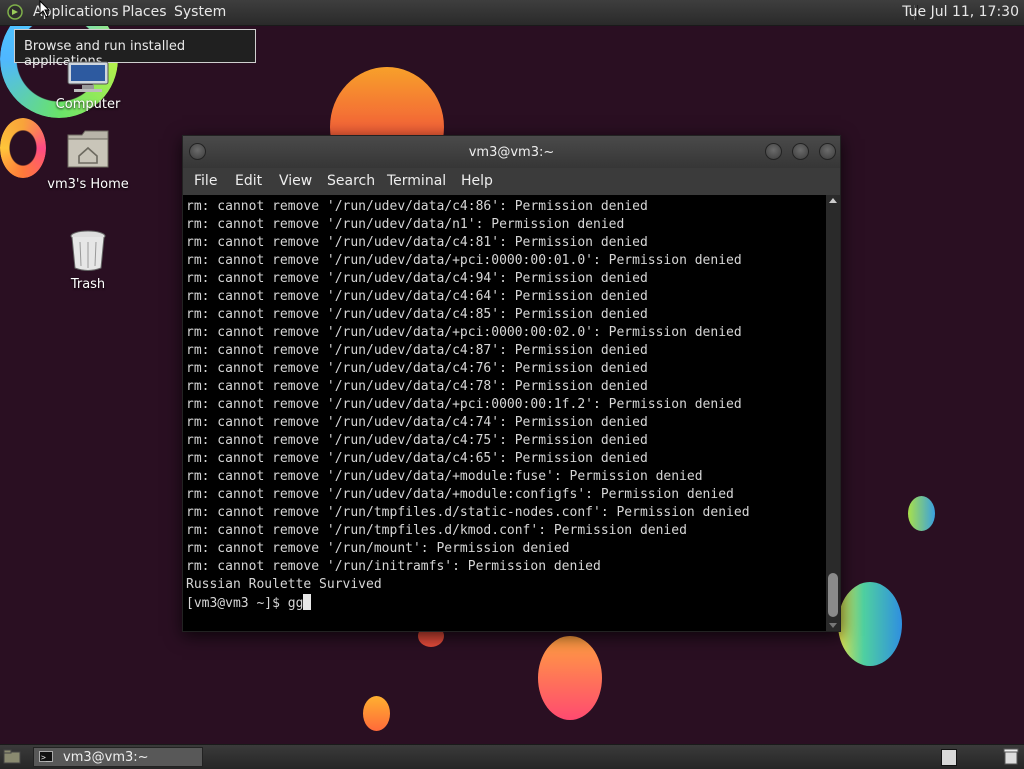  I want to click on computer-icon, so click(88, 76).